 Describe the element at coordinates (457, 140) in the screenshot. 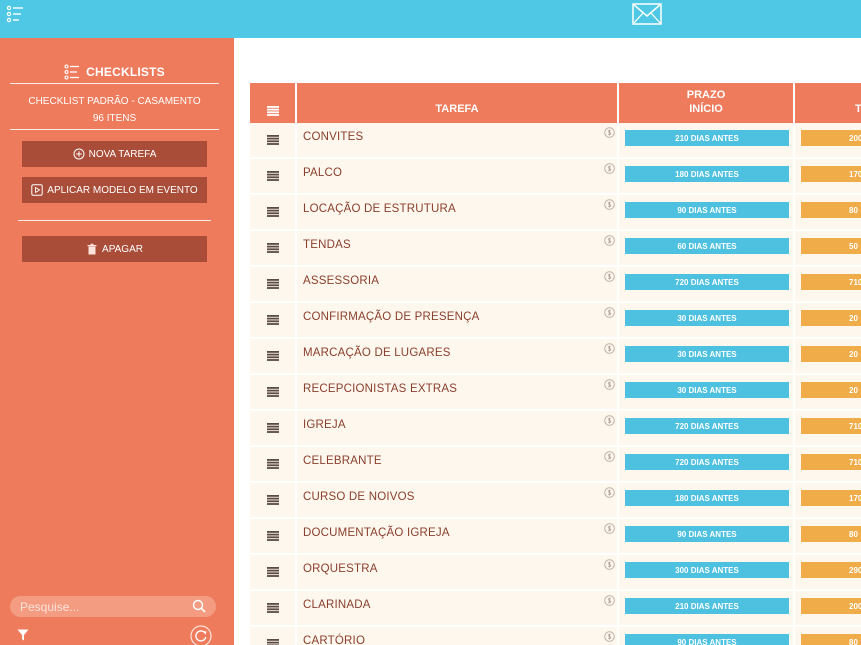

I see `task-cell: CONVITES` at that location.